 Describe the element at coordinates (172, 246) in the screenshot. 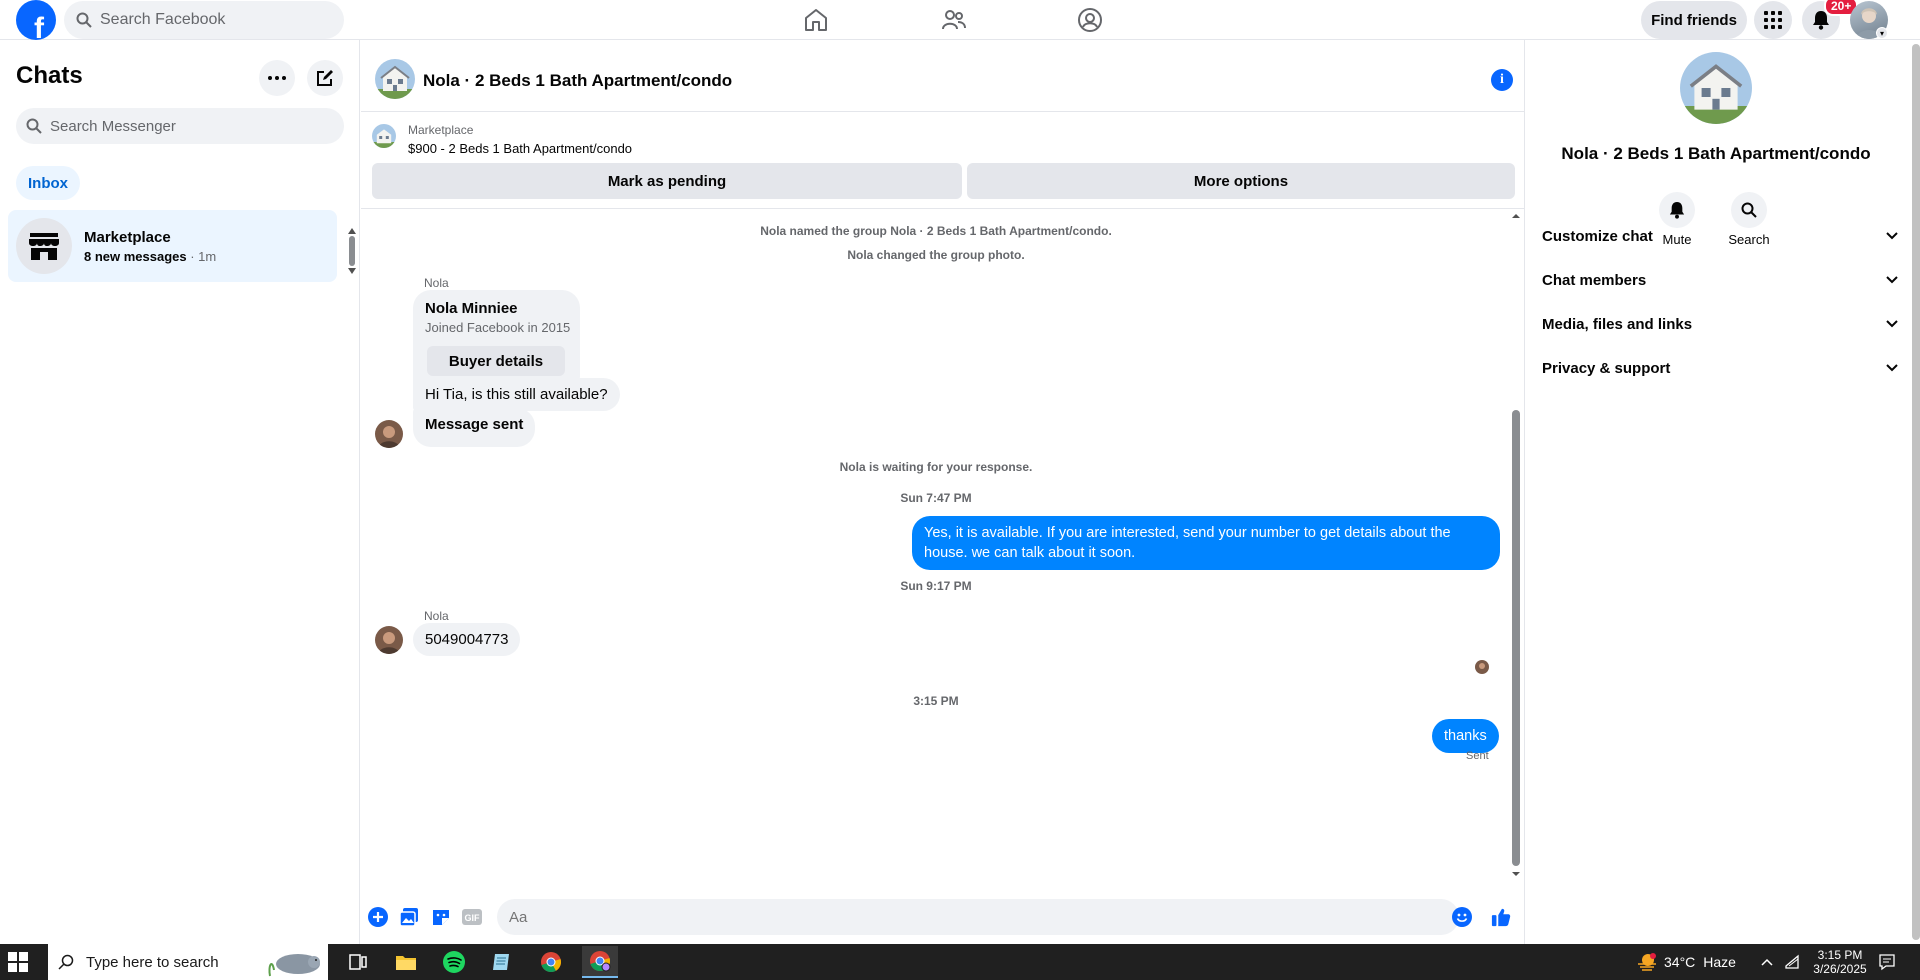

I see `conversation-item-marketplace: Marketplace 8 new messages · 1m` at that location.